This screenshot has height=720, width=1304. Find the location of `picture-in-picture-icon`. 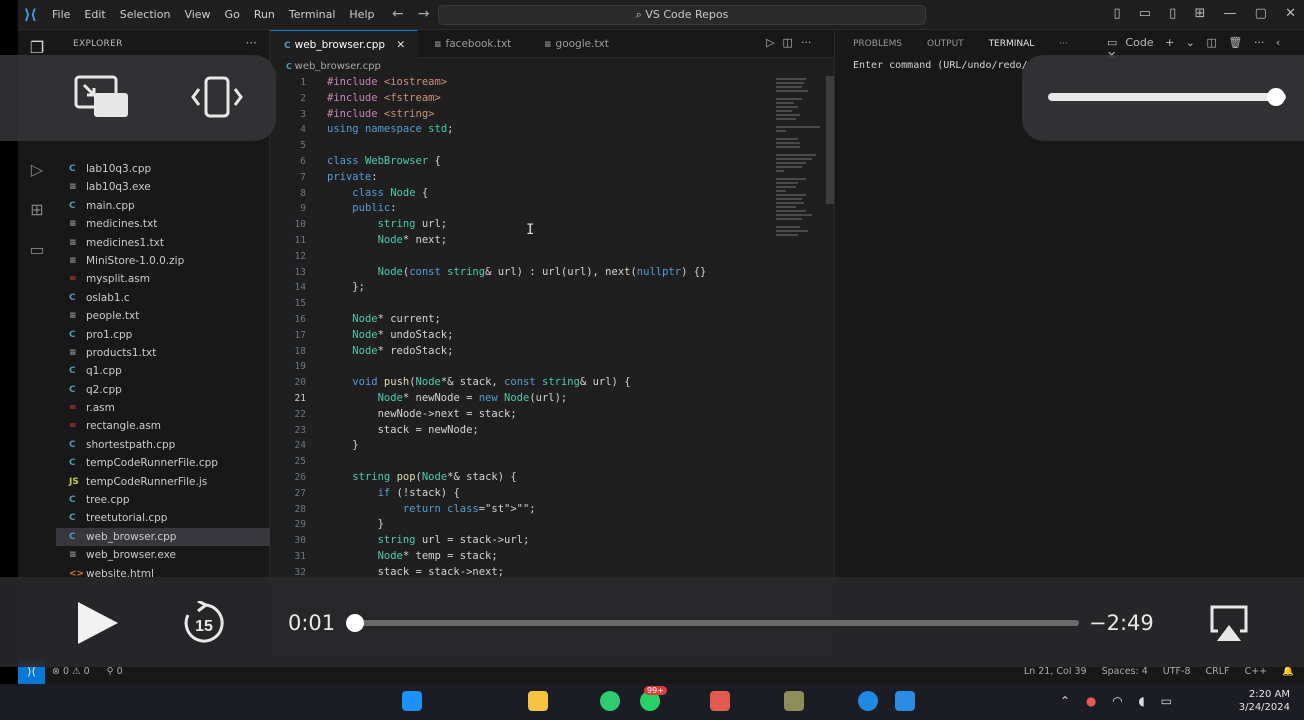

picture-in-picture-icon is located at coordinates (102, 97).